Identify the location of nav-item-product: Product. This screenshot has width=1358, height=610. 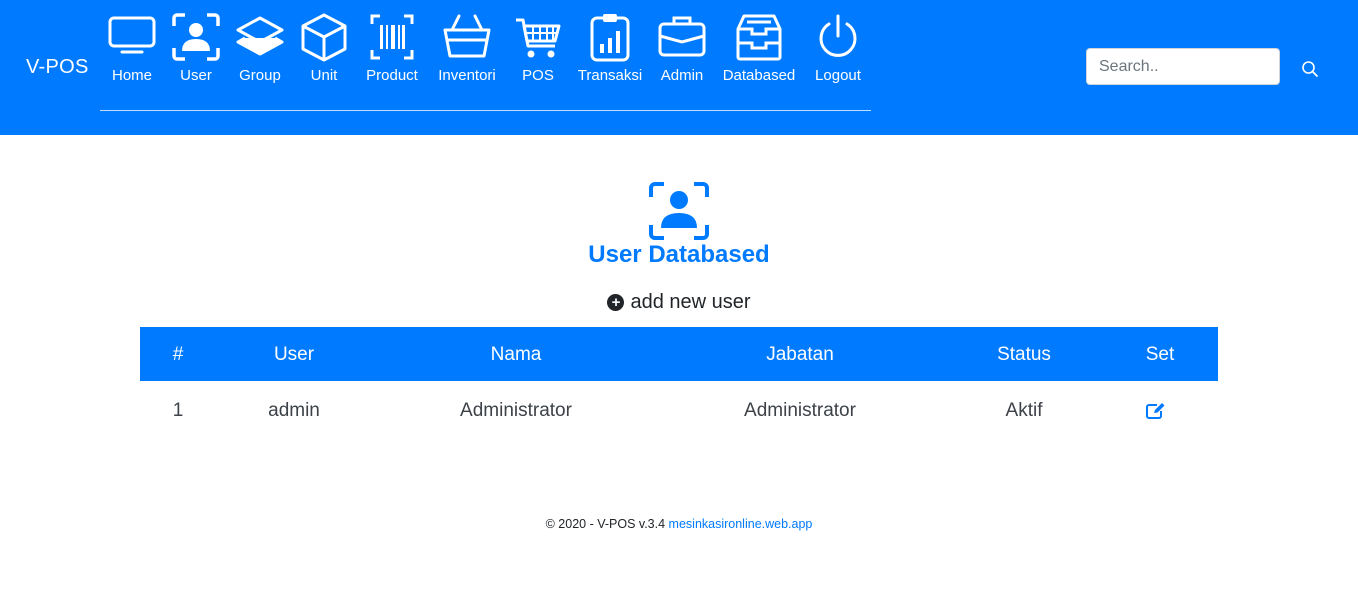
(392, 52).